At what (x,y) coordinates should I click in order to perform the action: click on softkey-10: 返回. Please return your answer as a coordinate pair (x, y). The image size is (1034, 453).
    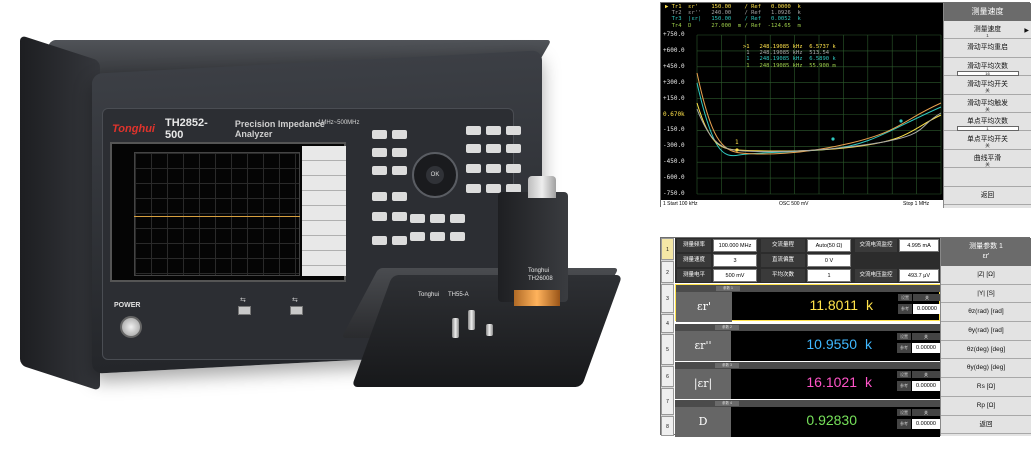
    Looking at the image, I should click on (987, 196).